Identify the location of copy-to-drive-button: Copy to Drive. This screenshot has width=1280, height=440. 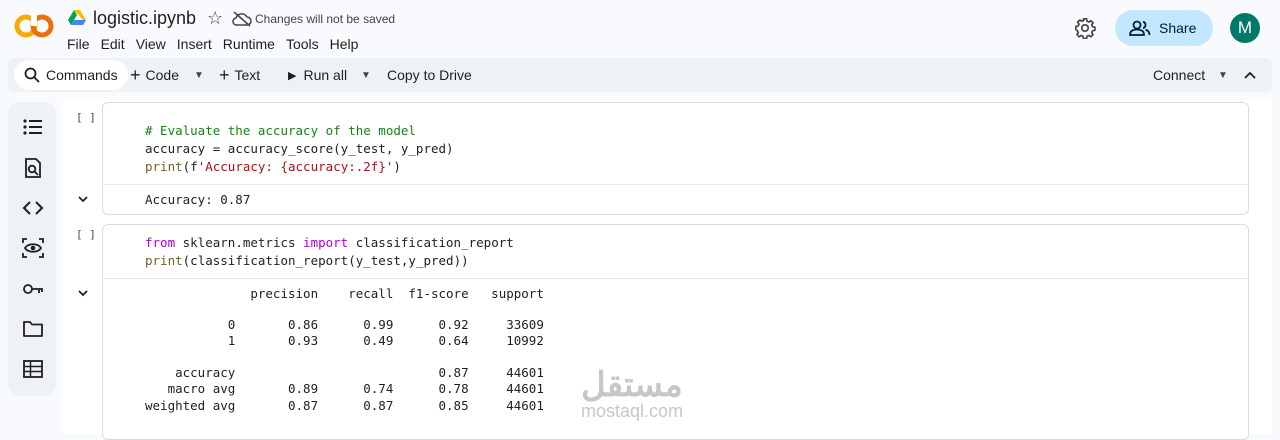
(429, 75).